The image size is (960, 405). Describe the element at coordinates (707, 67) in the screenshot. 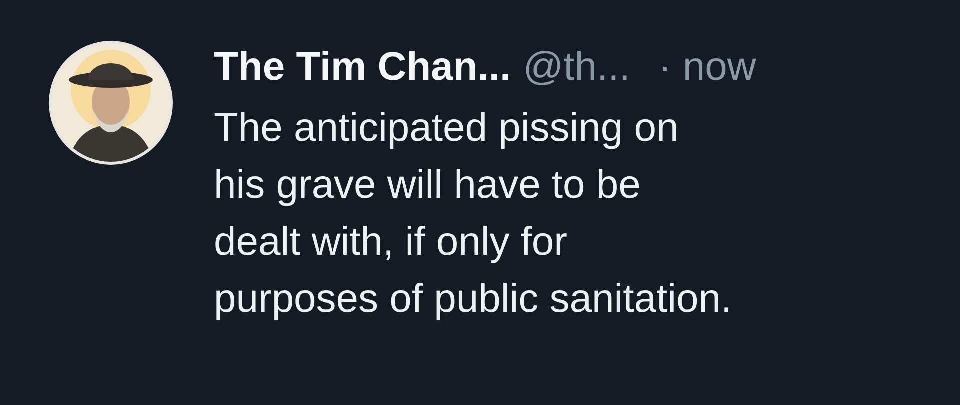

I see `post-time: · now` at that location.